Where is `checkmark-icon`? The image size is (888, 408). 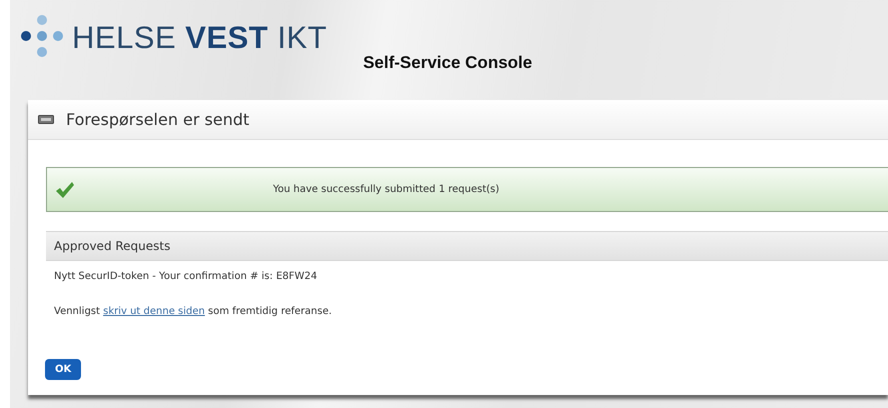 checkmark-icon is located at coordinates (65, 189).